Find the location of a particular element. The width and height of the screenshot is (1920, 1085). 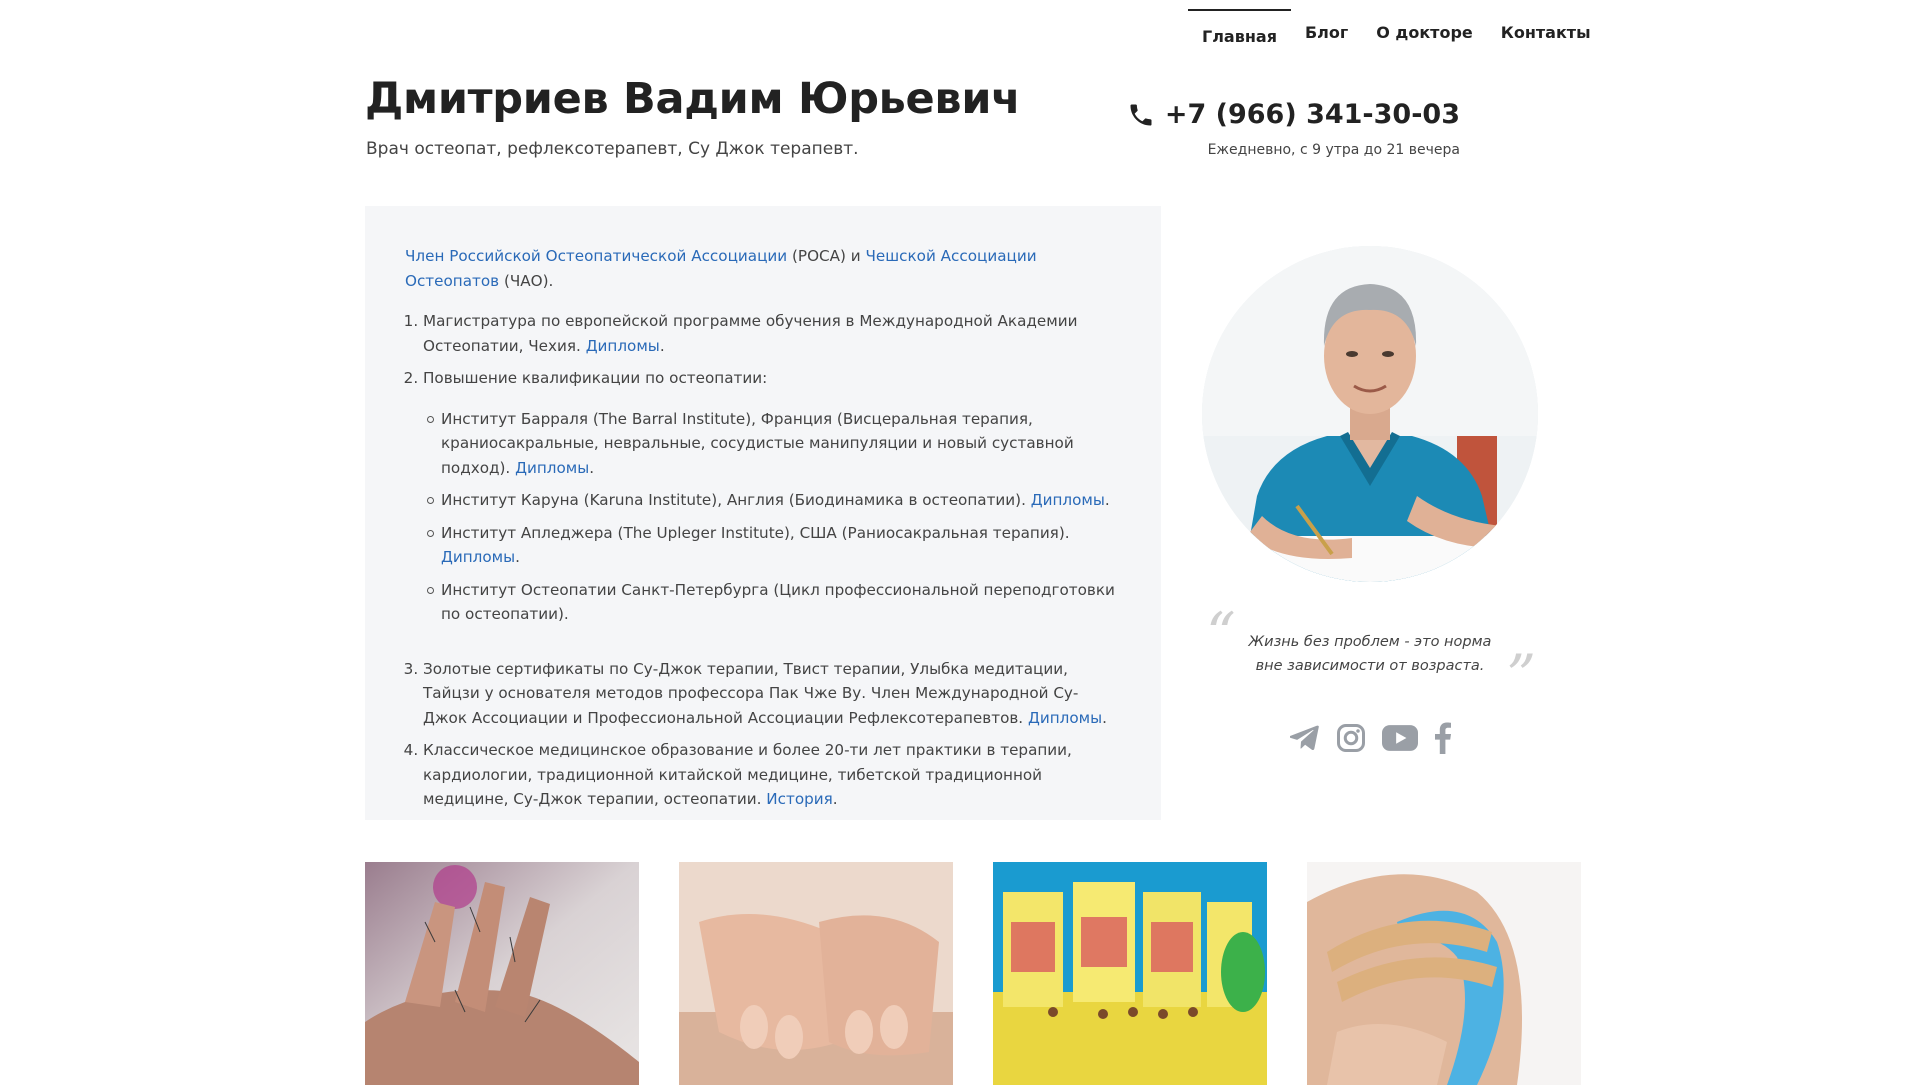

doctor-name: Дмитриев Вадим Юрьевич is located at coordinates (693, 99).